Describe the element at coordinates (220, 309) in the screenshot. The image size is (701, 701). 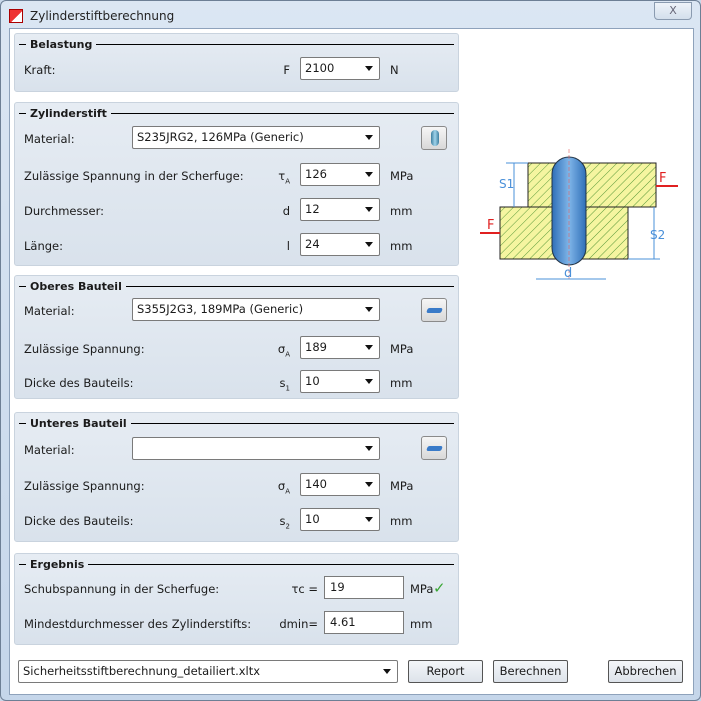
I see `upper-material-value: S355J2G3, 189MPa (Generic)` at that location.